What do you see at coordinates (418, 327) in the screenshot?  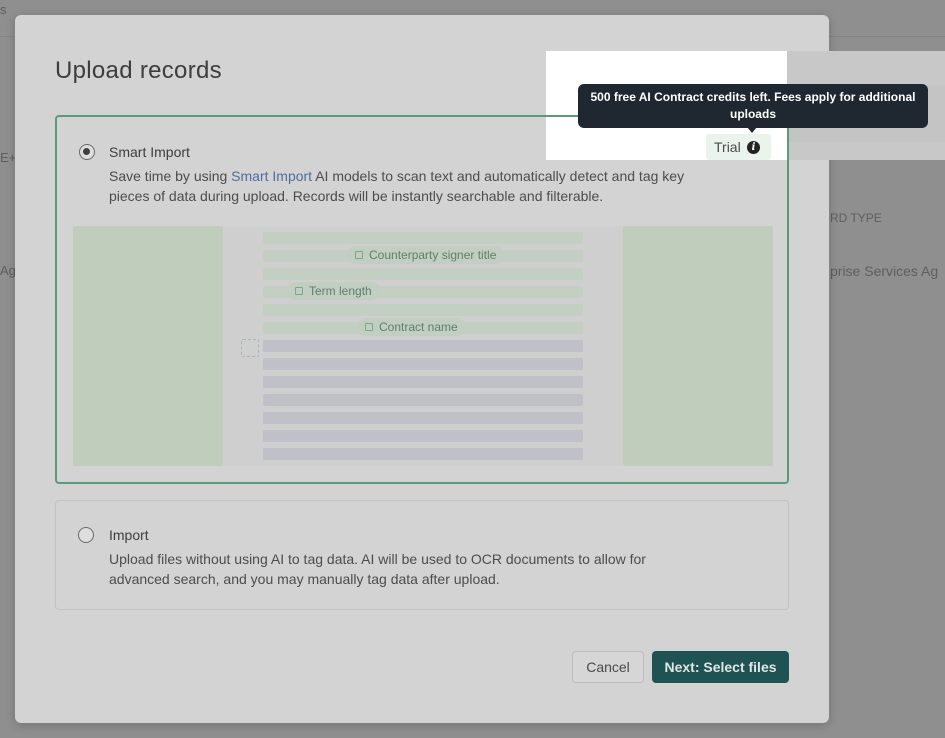 I see `tag-label: Contract name` at bounding box center [418, 327].